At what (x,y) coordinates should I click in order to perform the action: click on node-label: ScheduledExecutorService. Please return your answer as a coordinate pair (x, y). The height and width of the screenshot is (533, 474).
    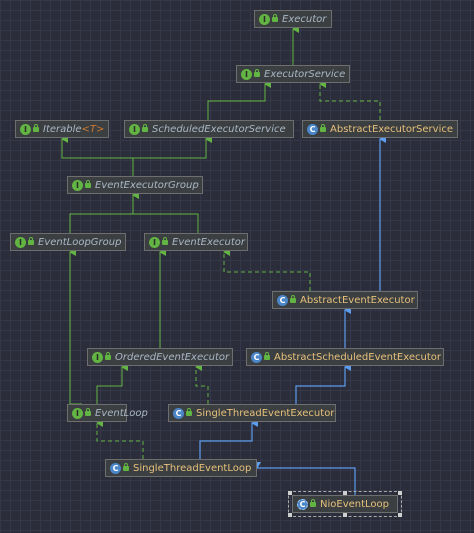
    Looking at the image, I should click on (219, 129).